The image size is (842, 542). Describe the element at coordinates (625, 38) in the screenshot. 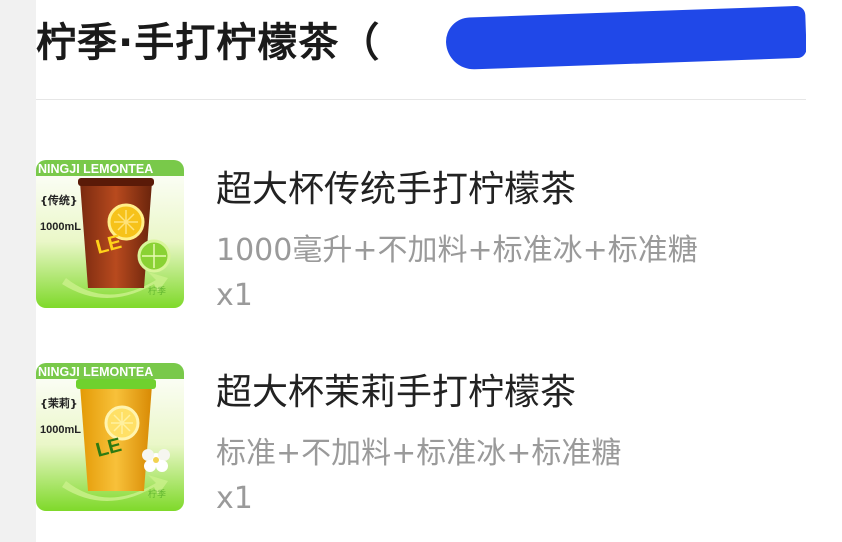

I see `redaction-scribble` at that location.